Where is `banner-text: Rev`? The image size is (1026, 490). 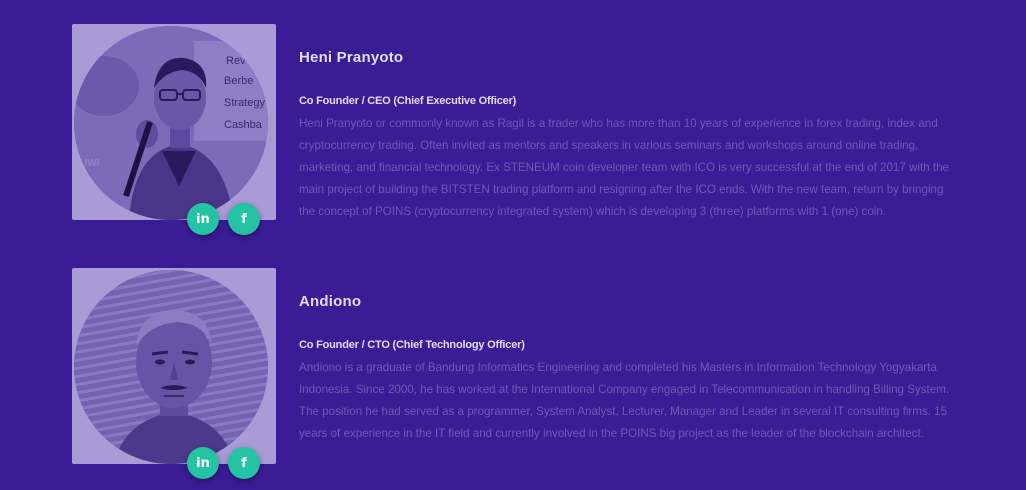
banner-text: Rev is located at coordinates (236, 61).